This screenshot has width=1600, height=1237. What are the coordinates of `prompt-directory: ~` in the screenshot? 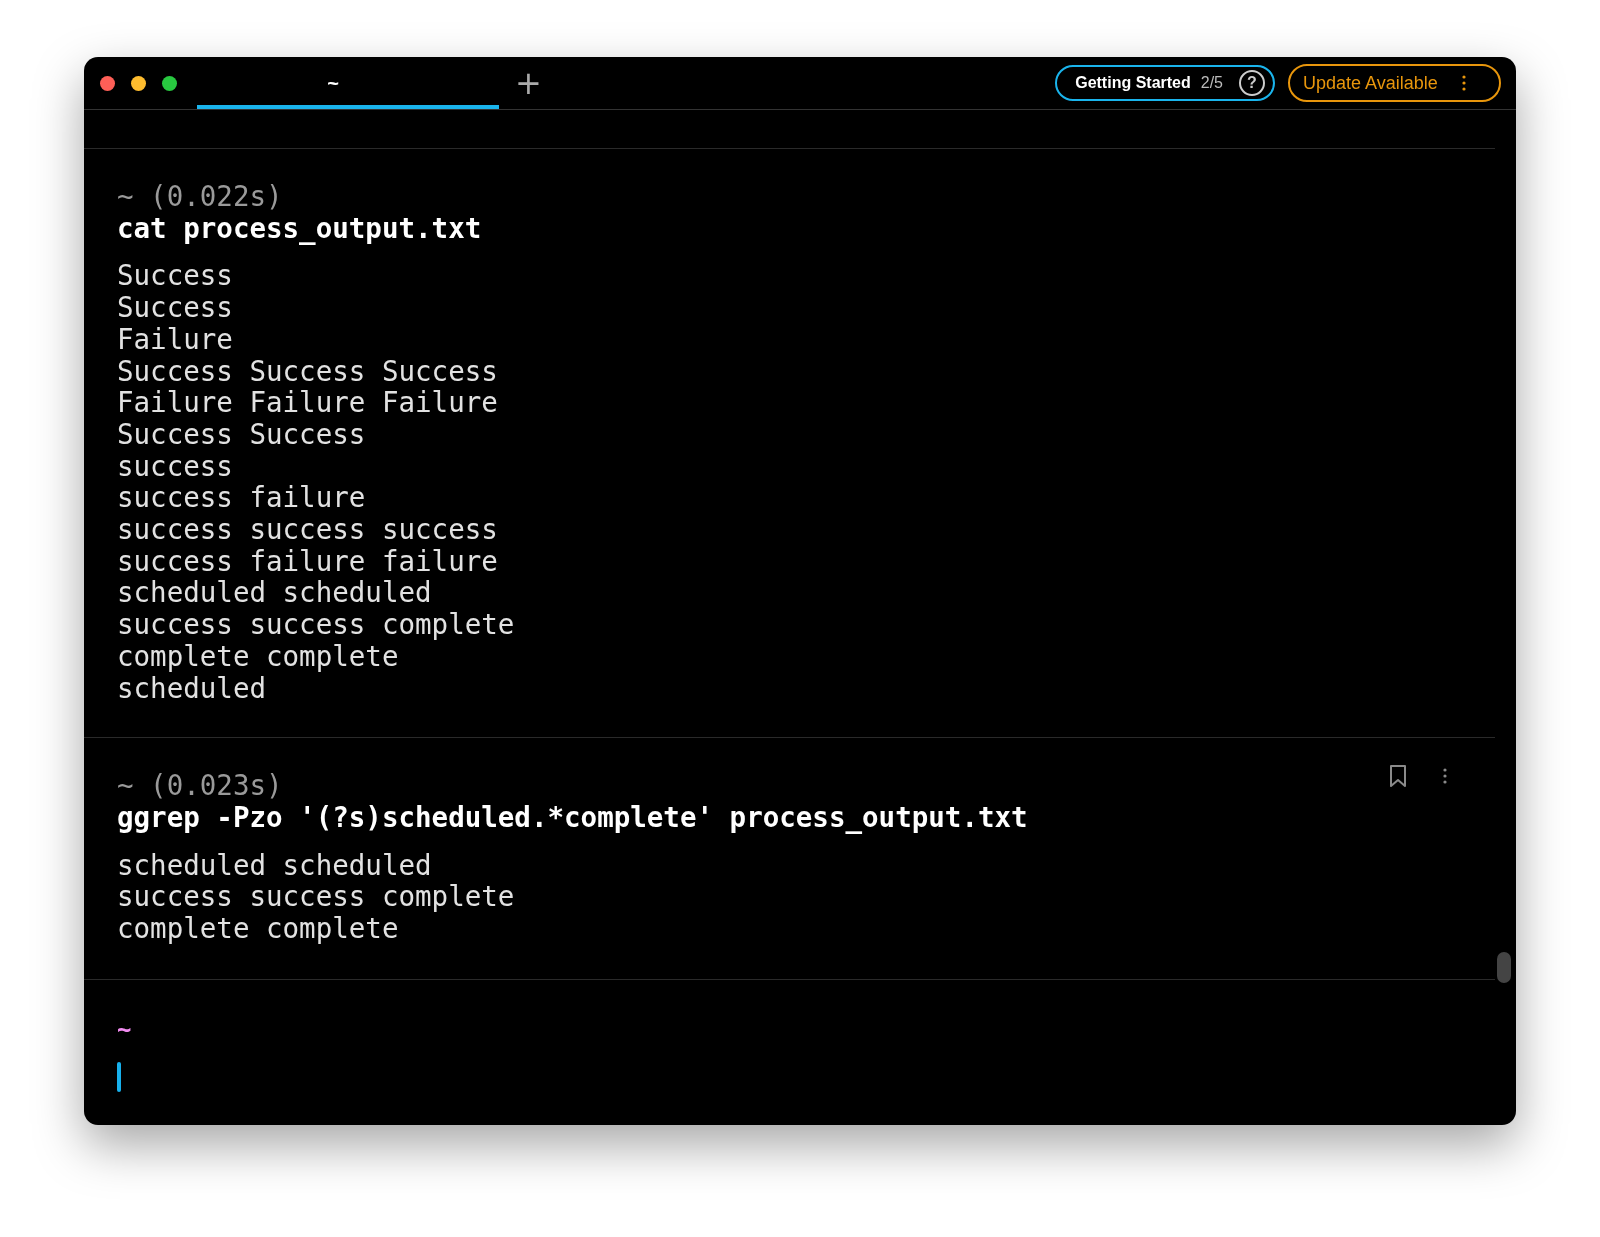 It's located at (124, 1029).